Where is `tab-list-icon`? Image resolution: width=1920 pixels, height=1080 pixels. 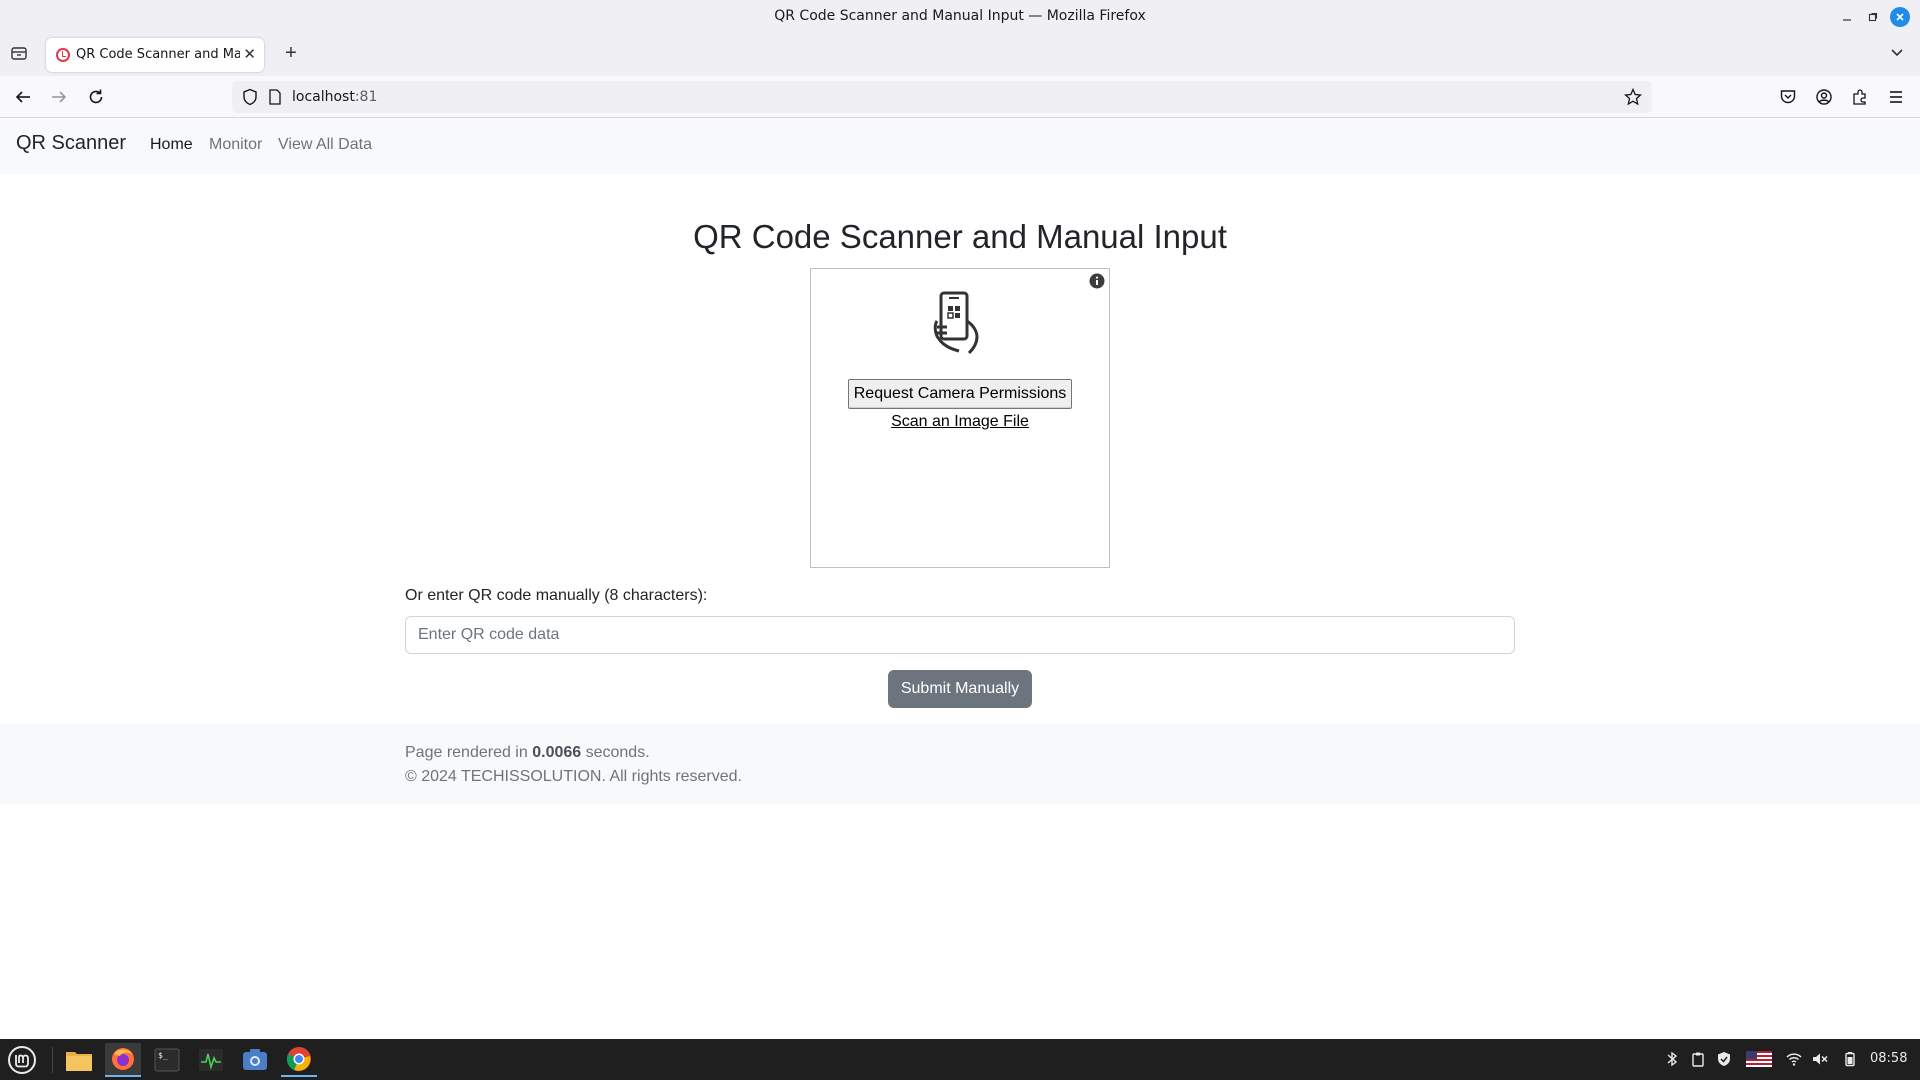
tab-list-icon is located at coordinates (20, 54).